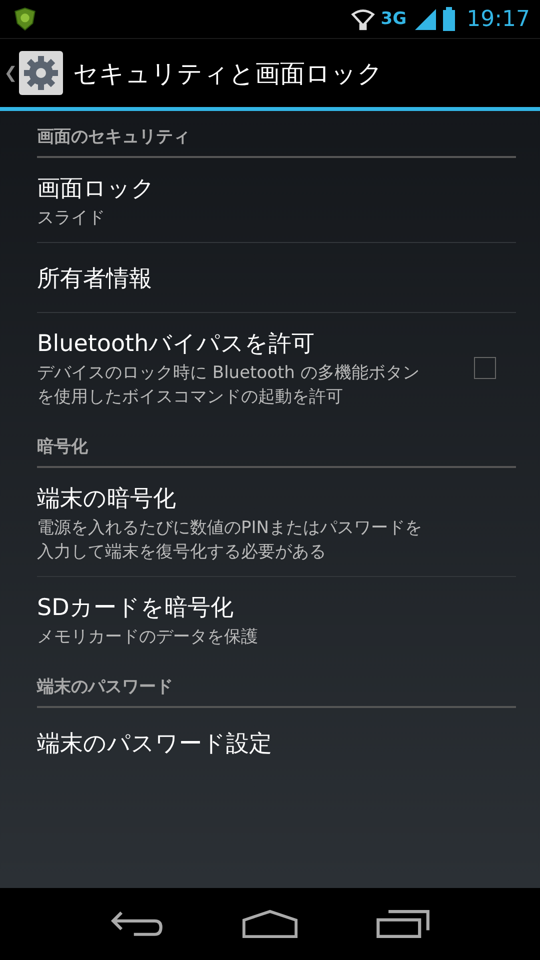 This screenshot has height=960, width=540. What do you see at coordinates (424, 19) in the screenshot?
I see `signal-icon` at bounding box center [424, 19].